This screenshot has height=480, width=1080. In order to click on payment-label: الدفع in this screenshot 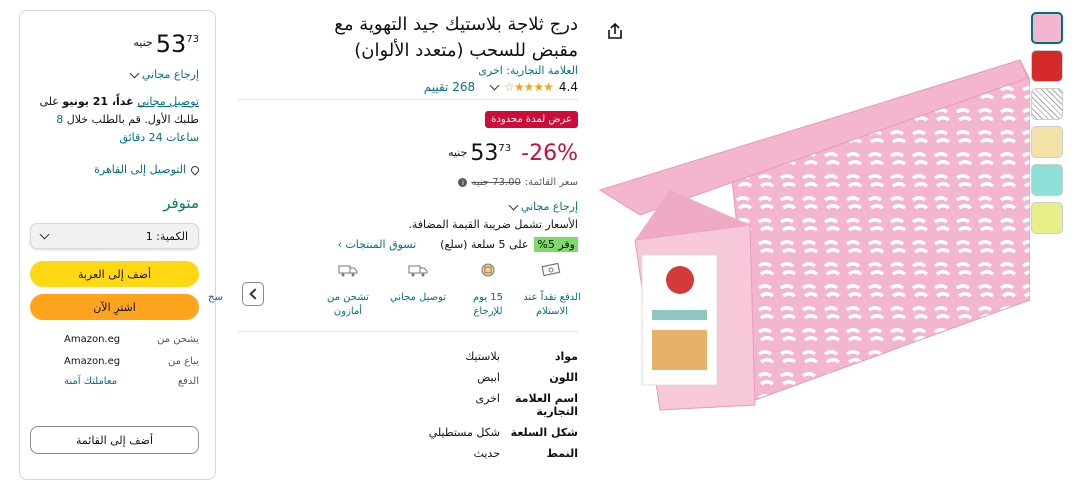, I will do `click(188, 381)`.